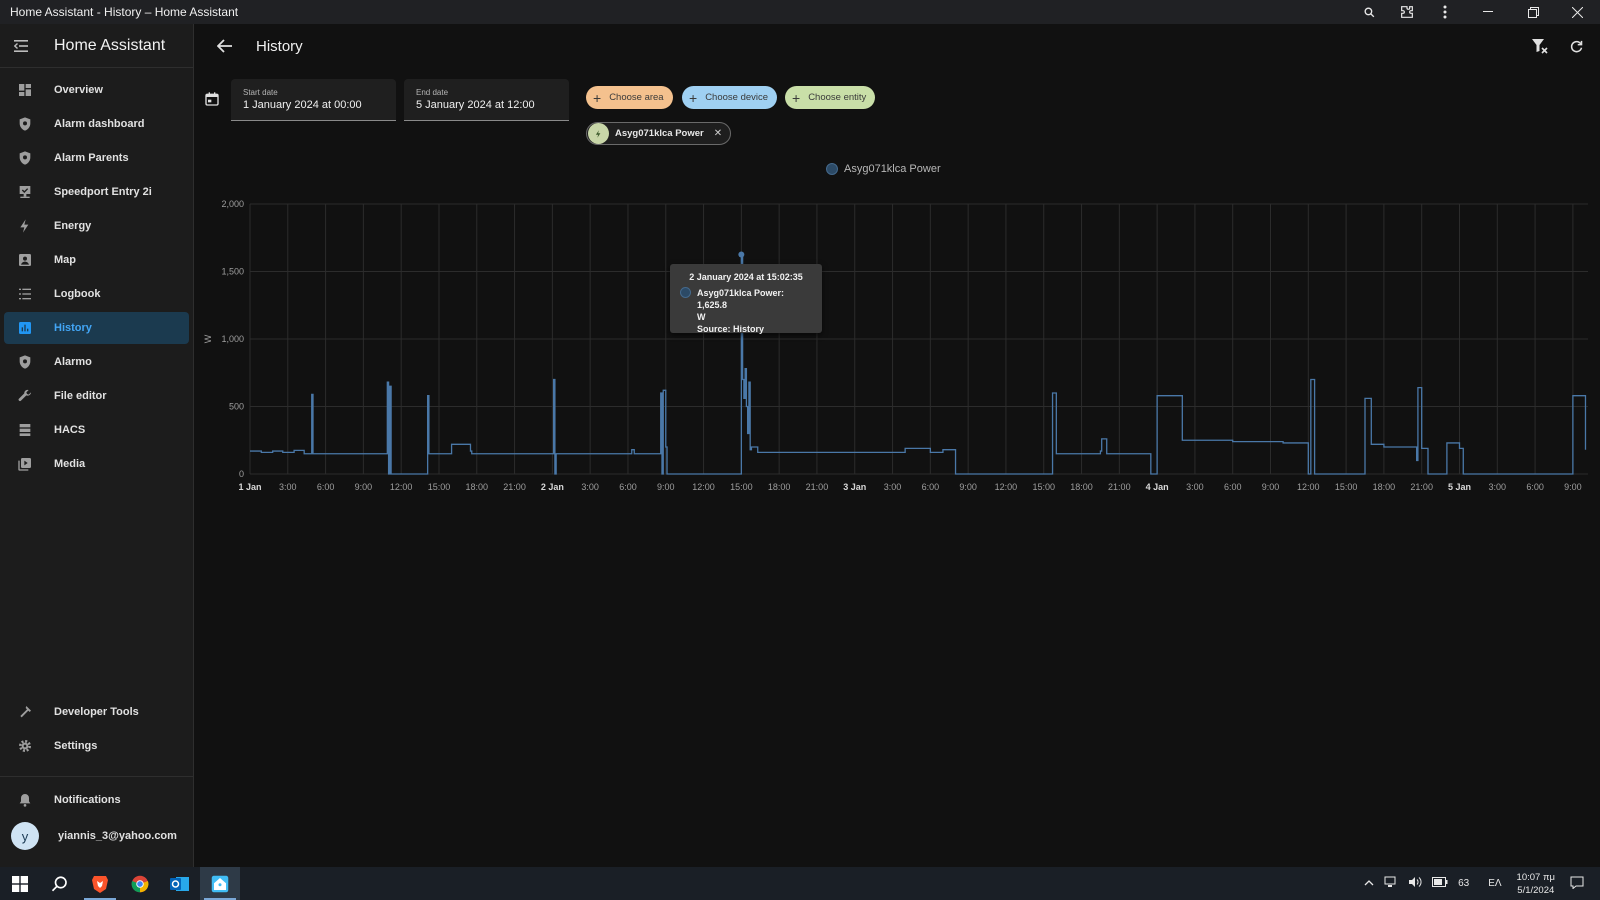 The image size is (1600, 900). I want to click on chart-box-icon, so click(25, 328).